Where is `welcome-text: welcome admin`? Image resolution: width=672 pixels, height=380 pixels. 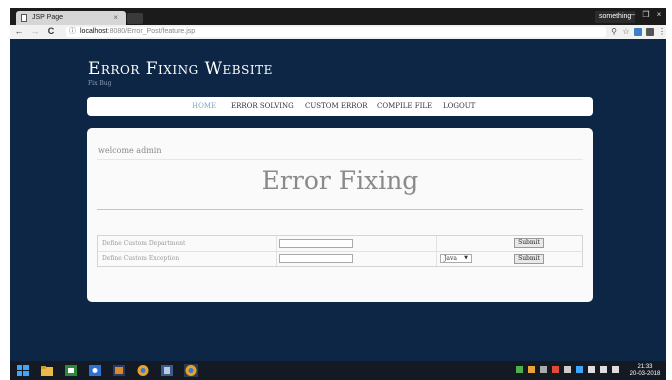
welcome-text: welcome admin is located at coordinates (130, 150).